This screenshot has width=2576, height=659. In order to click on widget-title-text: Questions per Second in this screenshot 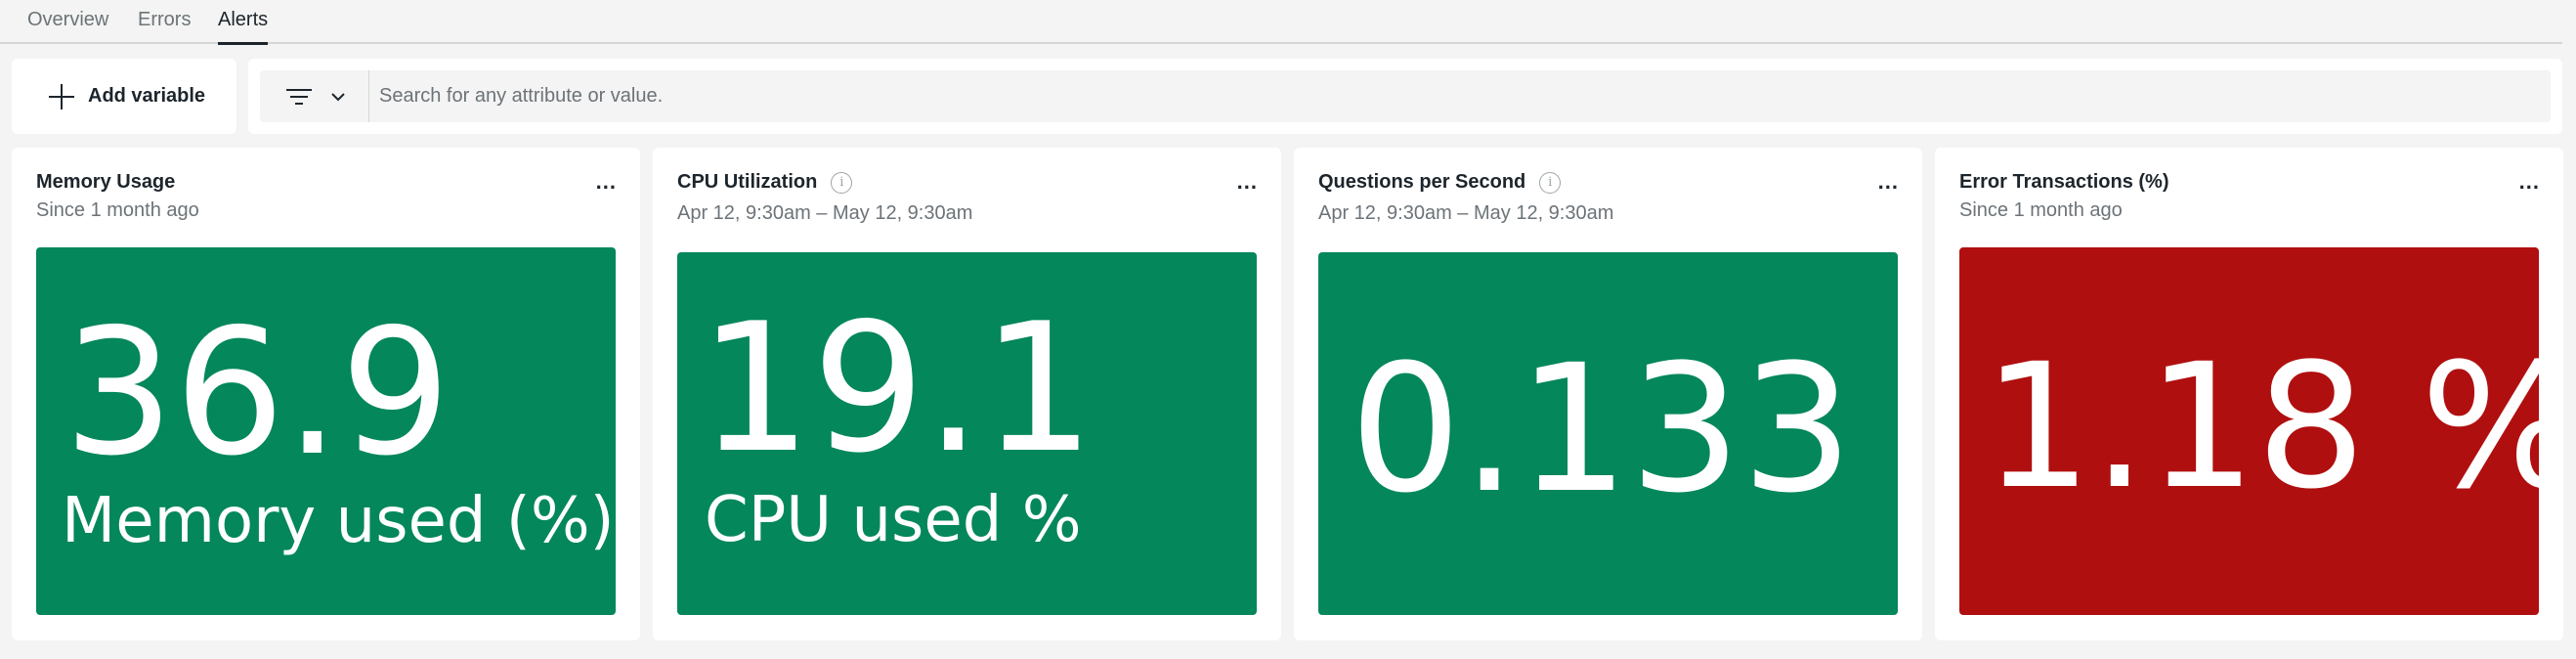, I will do `click(1422, 182)`.